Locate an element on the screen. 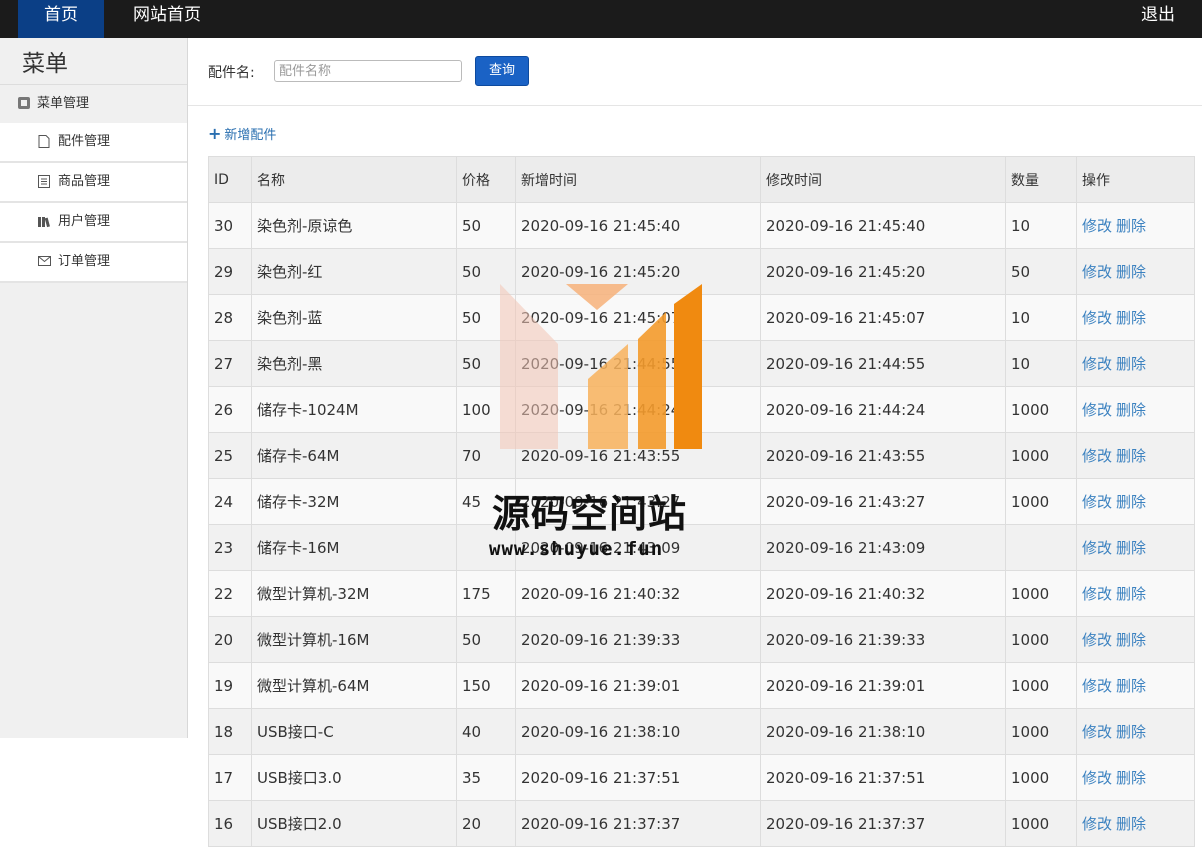  nav-home-link: 首页 is located at coordinates (61, 19).